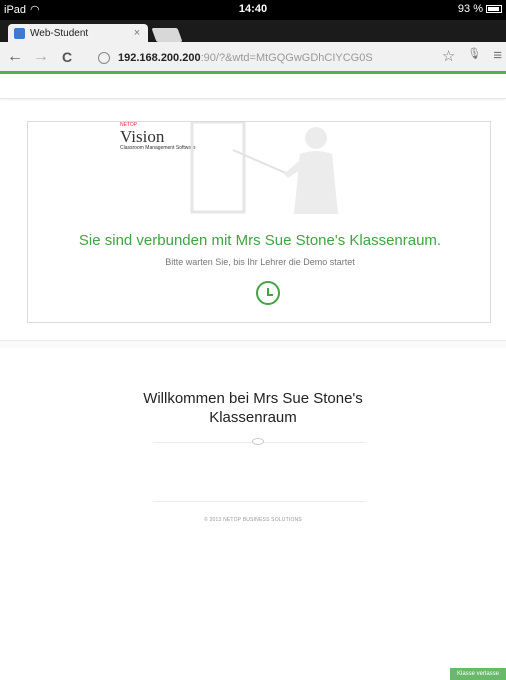 This screenshot has height=680, width=506. I want to click on teacher-illustration-icon, so click(264, 168).